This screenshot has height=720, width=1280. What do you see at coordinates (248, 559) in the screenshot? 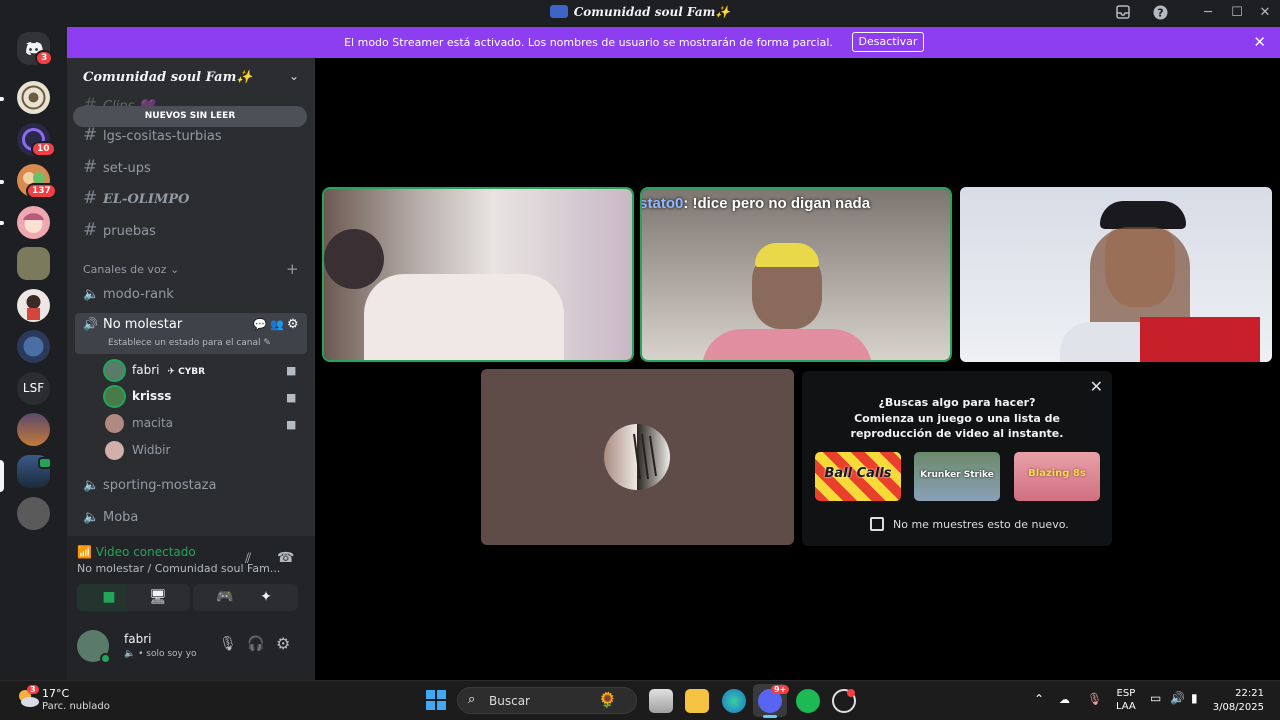
I see `noise-suppression-icon: ⫽` at bounding box center [248, 559].